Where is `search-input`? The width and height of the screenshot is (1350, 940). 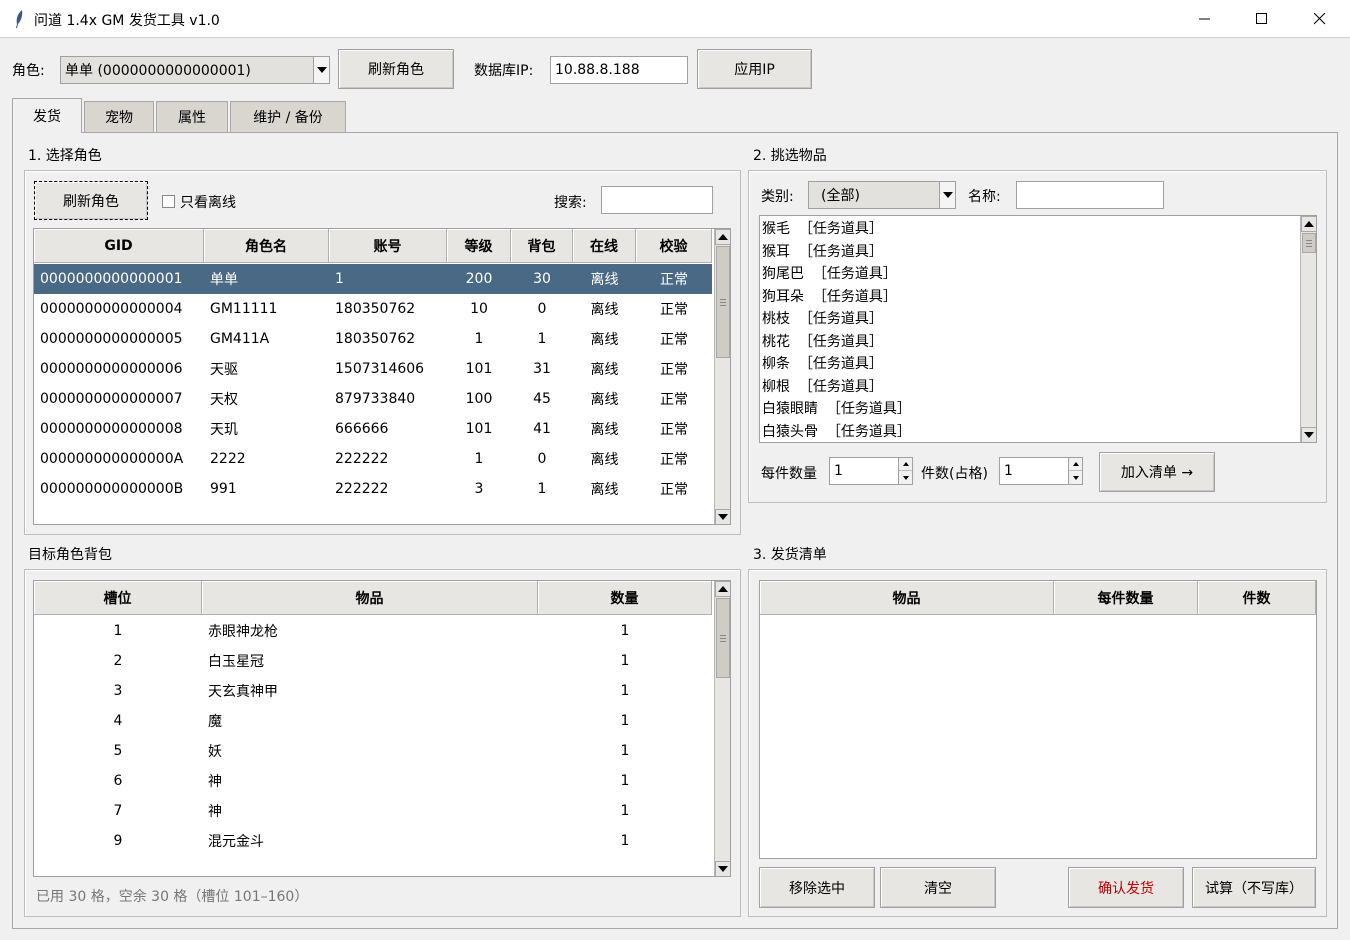 search-input is located at coordinates (657, 200).